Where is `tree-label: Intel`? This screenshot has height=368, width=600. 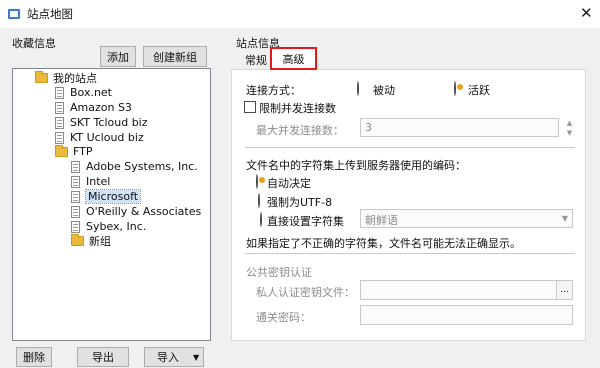 tree-label: Intel is located at coordinates (98, 181).